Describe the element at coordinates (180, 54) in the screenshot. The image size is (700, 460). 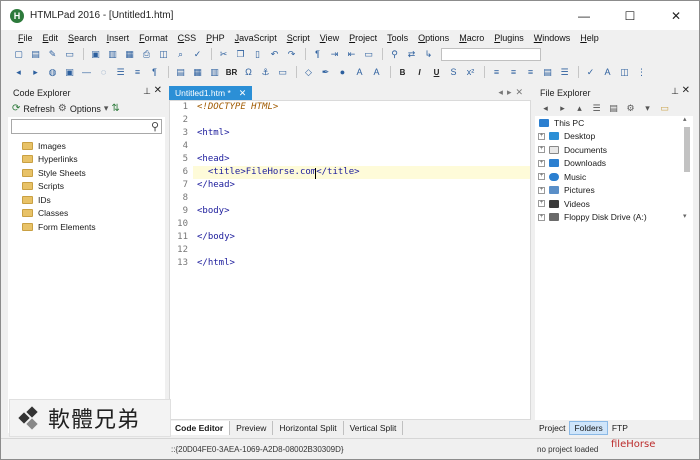
I see `find-icon: ⌕` at that location.